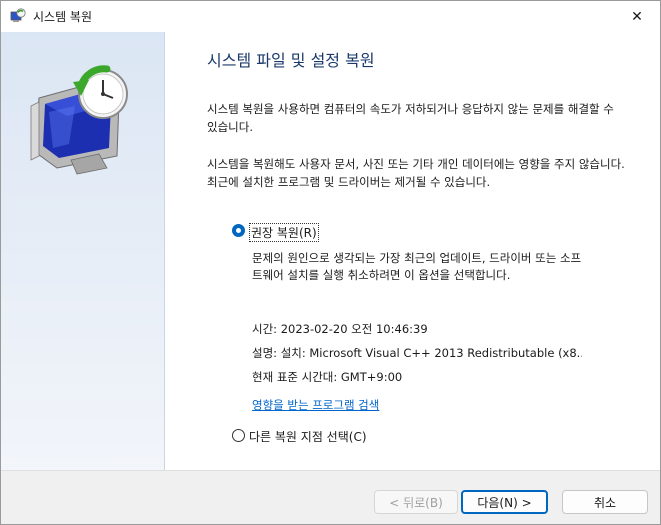 This screenshot has height=525, width=661. What do you see at coordinates (416, 502) in the screenshot?
I see `back-button: < 뒤로(B)` at bounding box center [416, 502].